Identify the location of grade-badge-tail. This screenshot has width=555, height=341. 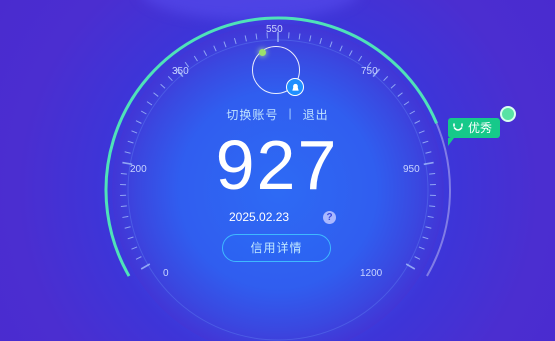
(451, 142).